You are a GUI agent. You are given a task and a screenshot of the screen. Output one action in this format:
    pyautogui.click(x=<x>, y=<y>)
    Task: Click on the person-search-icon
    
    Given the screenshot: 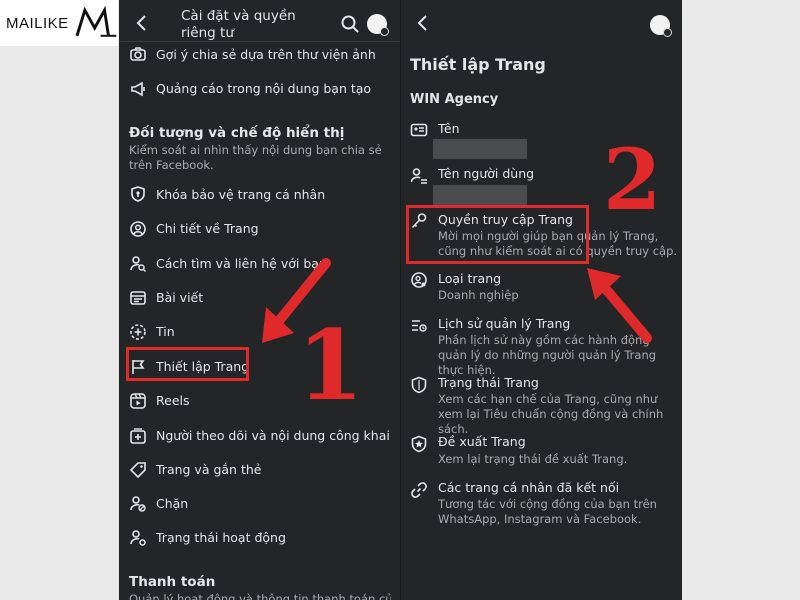 What is the action you would take?
    pyautogui.click(x=138, y=264)
    